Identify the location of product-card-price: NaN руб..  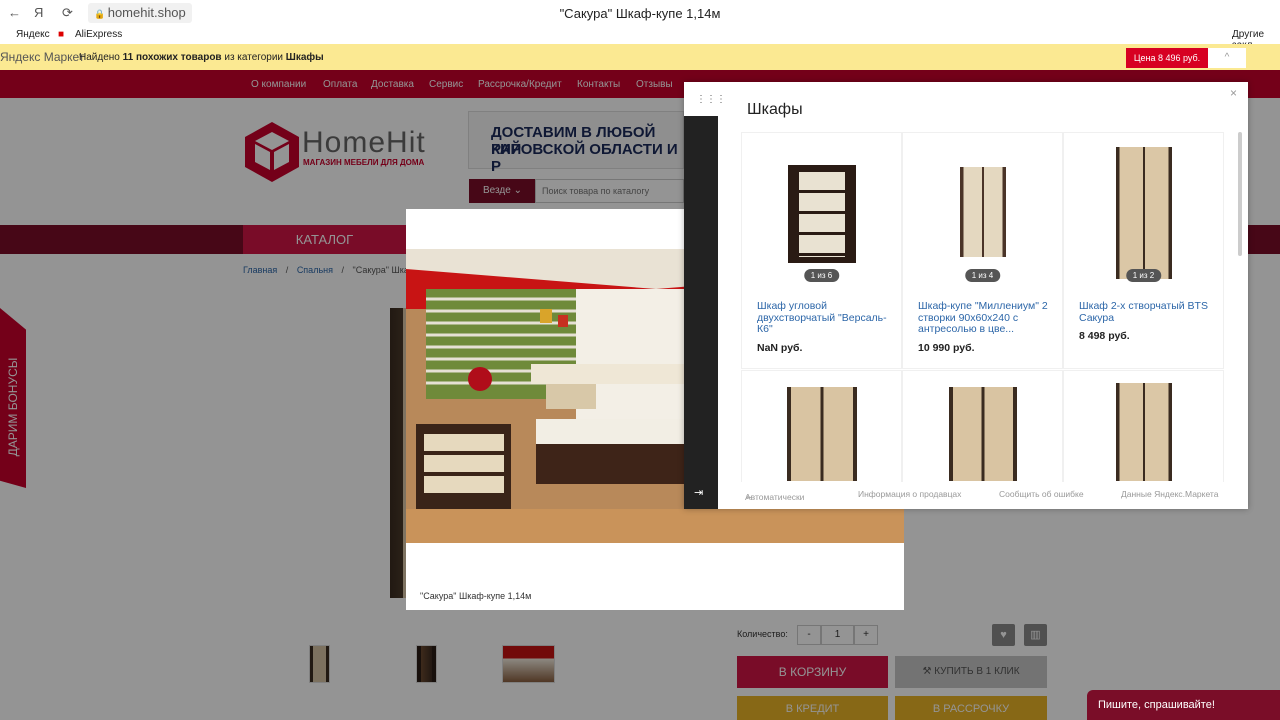
(780, 348).